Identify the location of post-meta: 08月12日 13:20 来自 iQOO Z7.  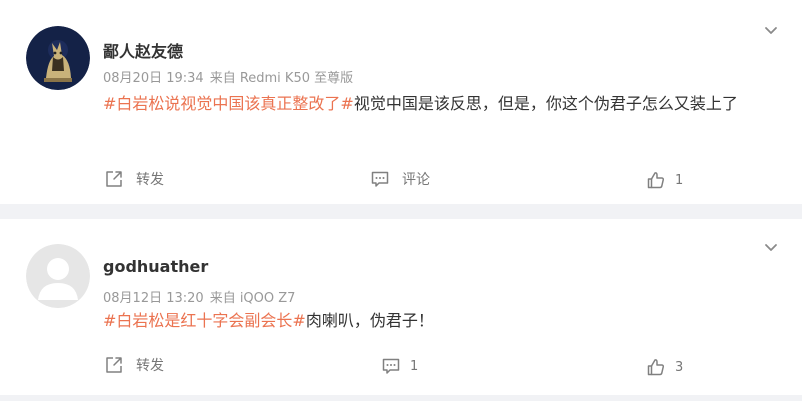
(199, 296).